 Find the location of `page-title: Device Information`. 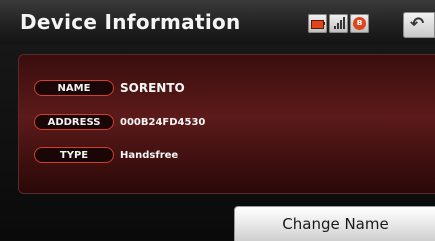

page-title: Device Information is located at coordinates (130, 22).